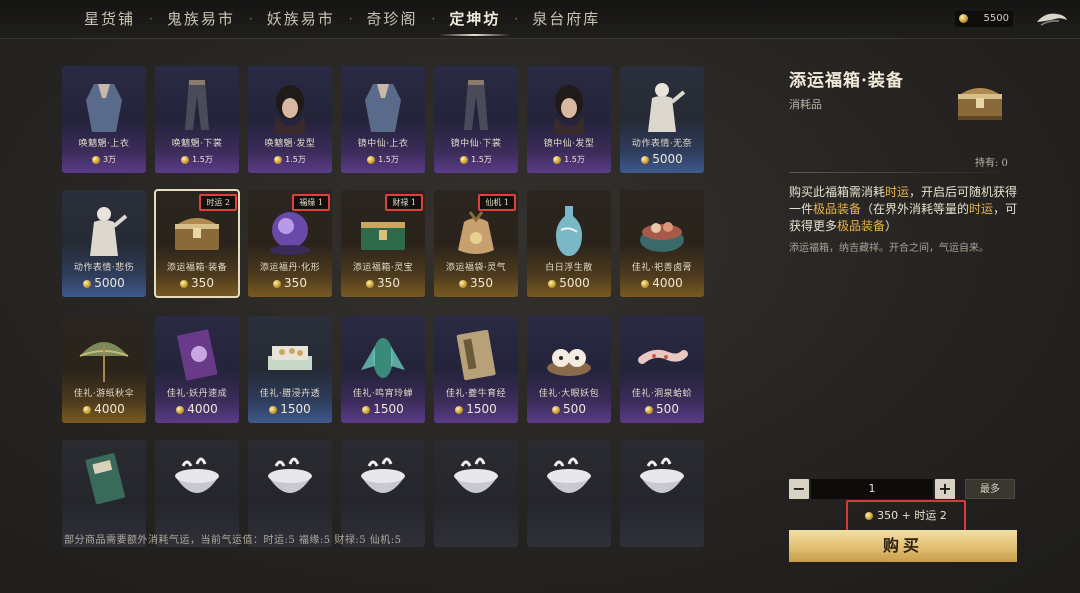 The width and height of the screenshot is (1080, 593). Describe the element at coordinates (104, 243) in the screenshot. I see `shop-item-card: 动作表情·悲伤 5000` at that location.